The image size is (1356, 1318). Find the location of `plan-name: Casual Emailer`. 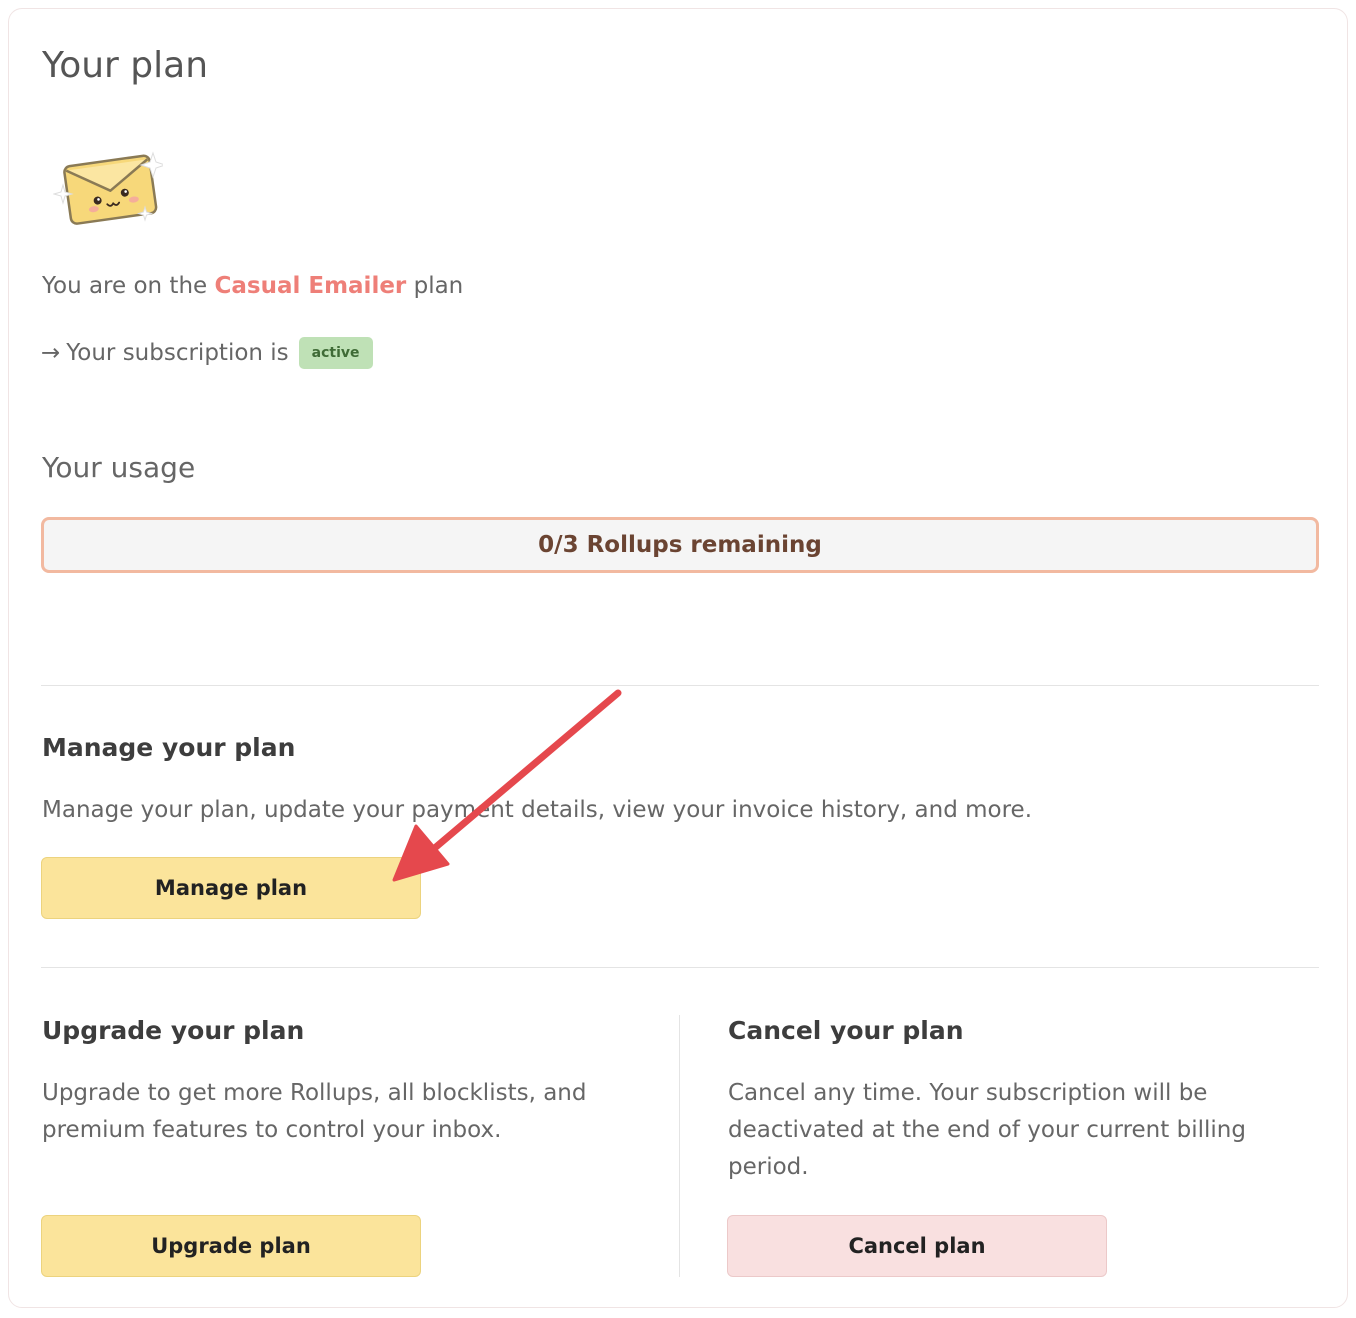

plan-name: Casual Emailer is located at coordinates (310, 286).